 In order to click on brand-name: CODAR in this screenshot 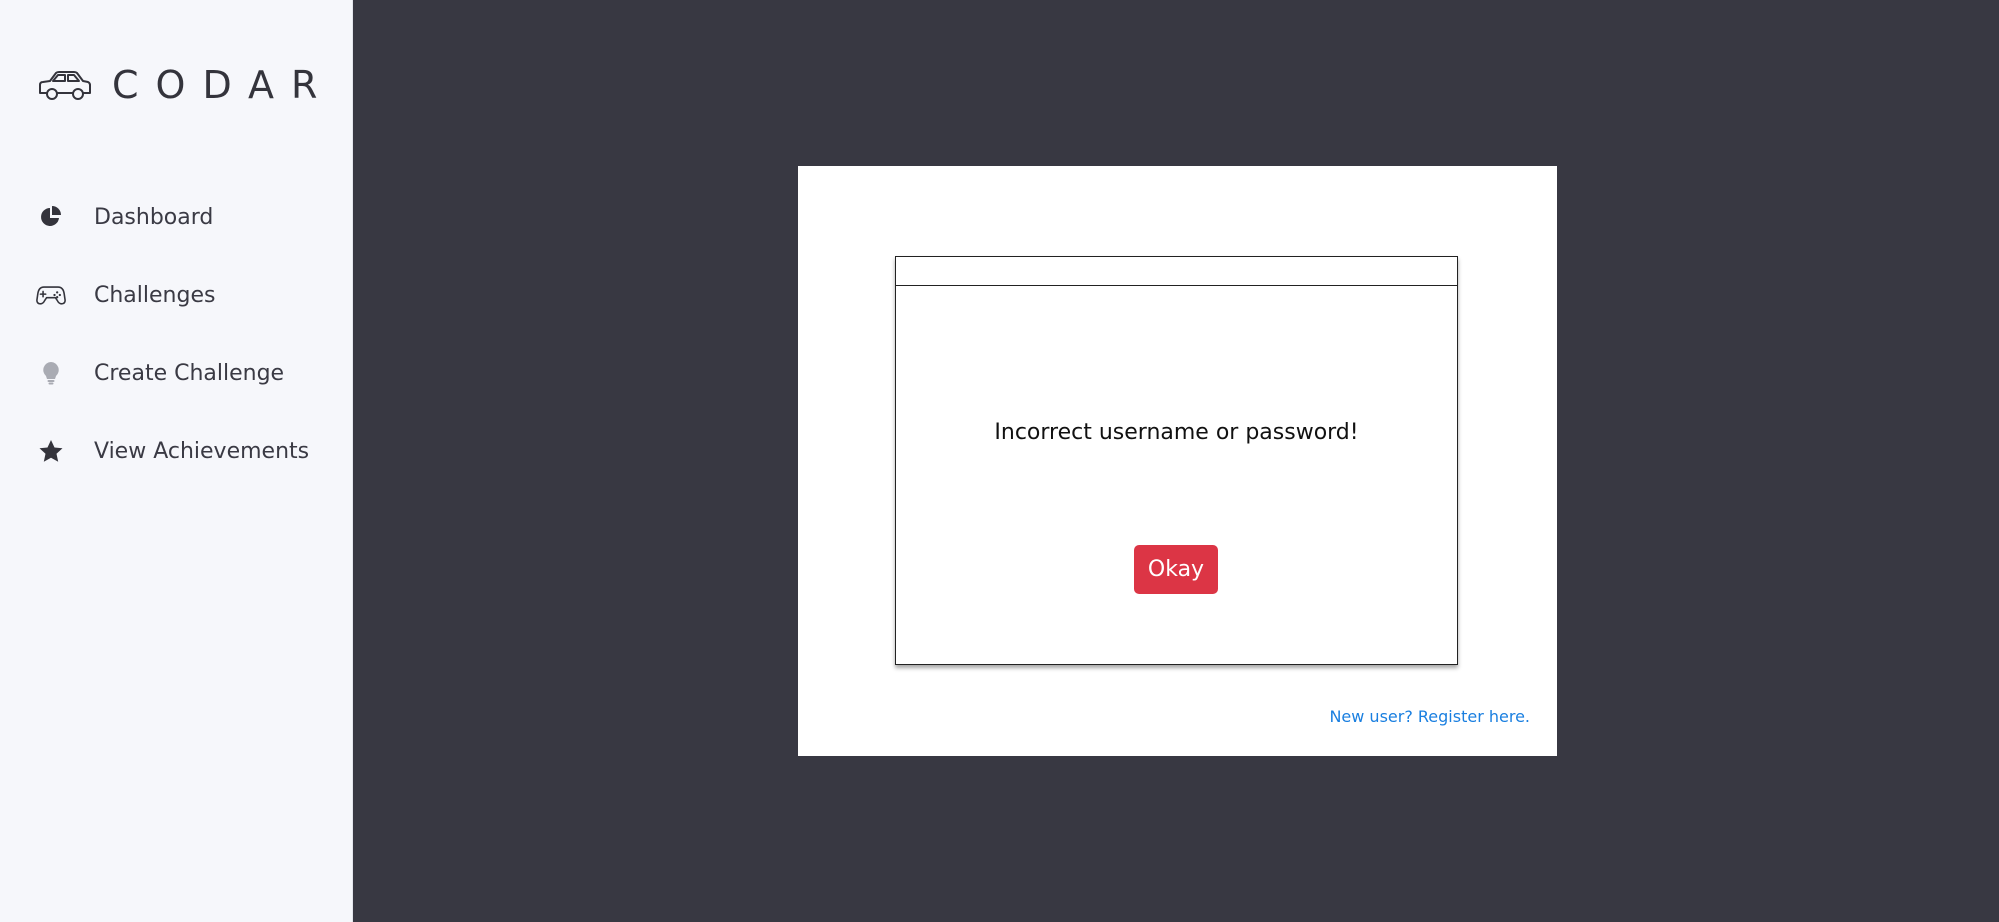, I will do `click(223, 85)`.